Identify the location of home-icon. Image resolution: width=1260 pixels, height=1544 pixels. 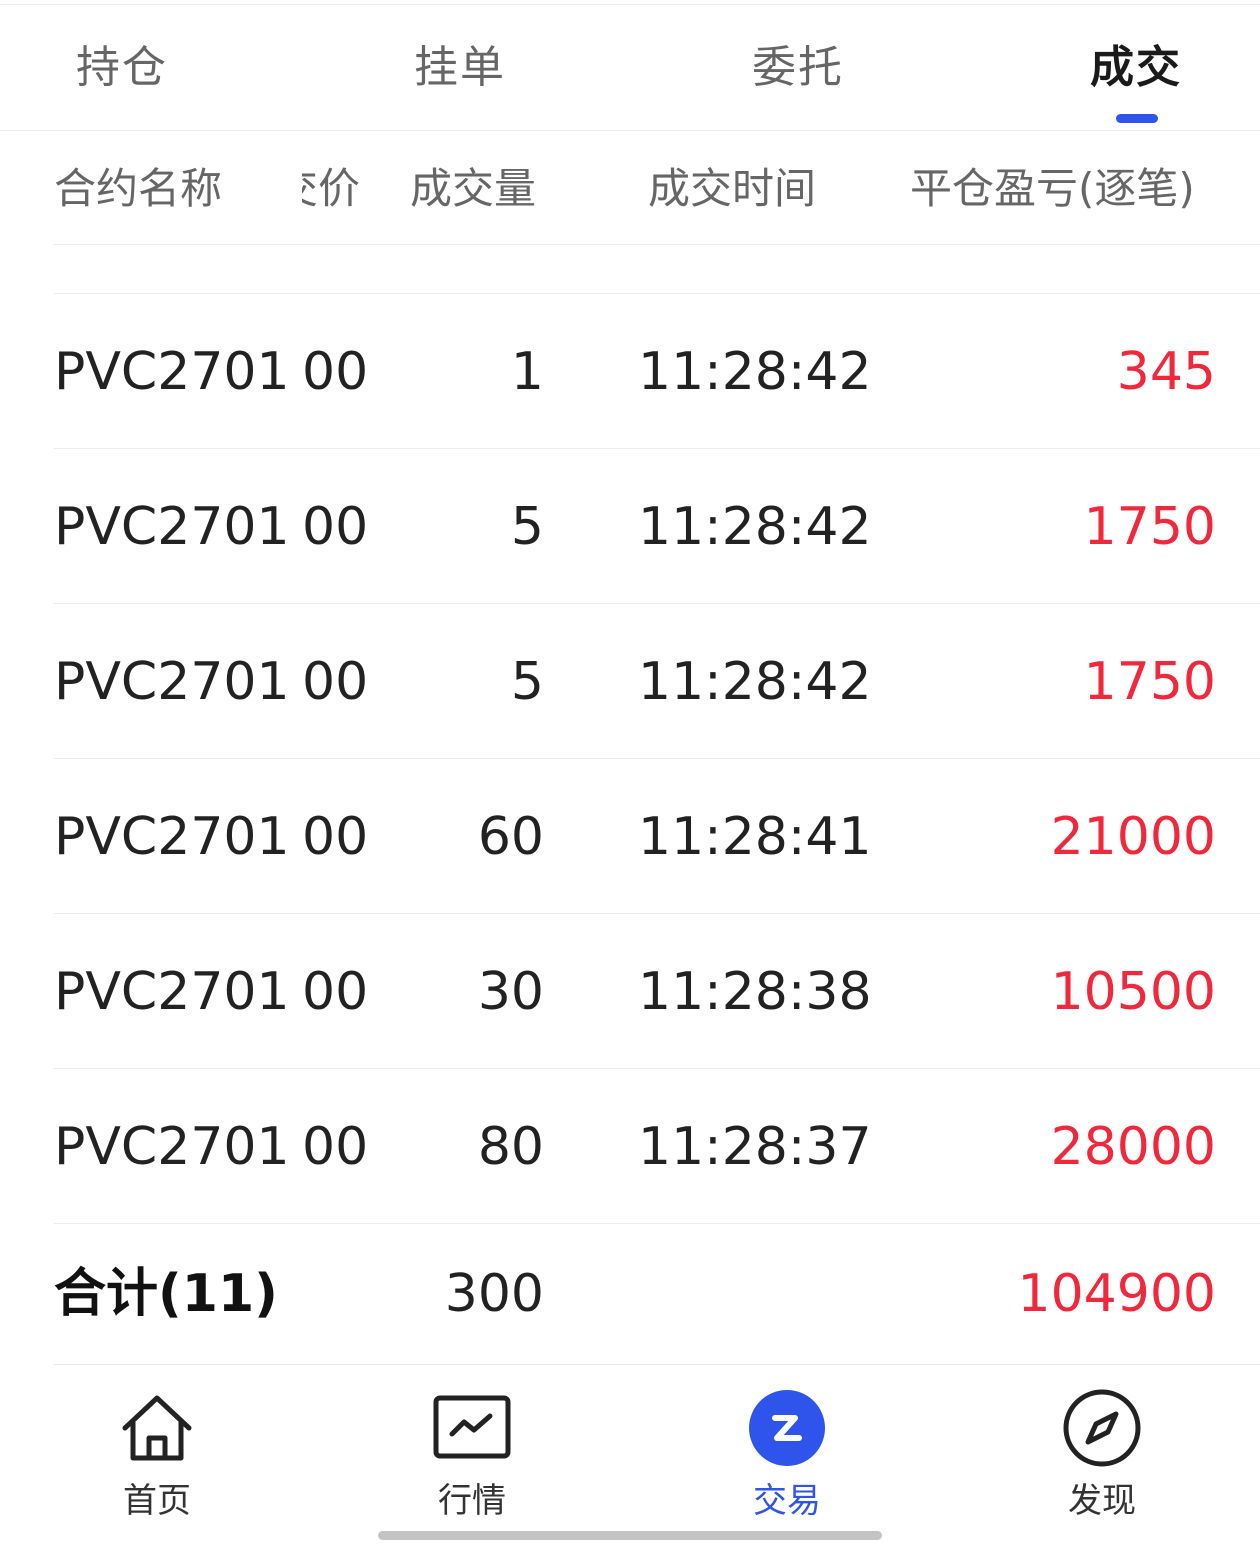
(157, 1428).